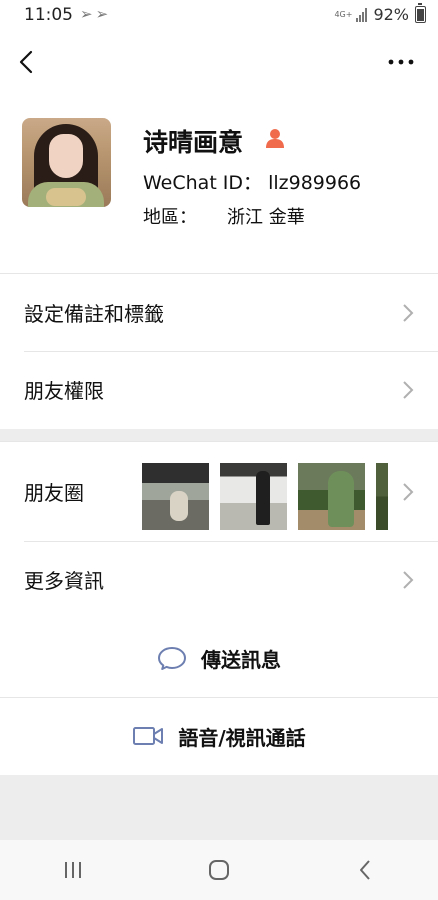 The image size is (438, 900). What do you see at coordinates (54, 493) in the screenshot?
I see `row-moments-label: 朋友圈` at bounding box center [54, 493].